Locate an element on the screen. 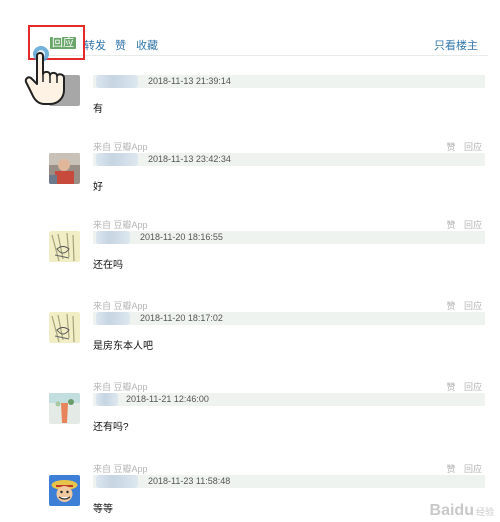 This screenshot has height=522, width=500. comment-header: 2018-11-21 12:46:00 is located at coordinates (289, 399).